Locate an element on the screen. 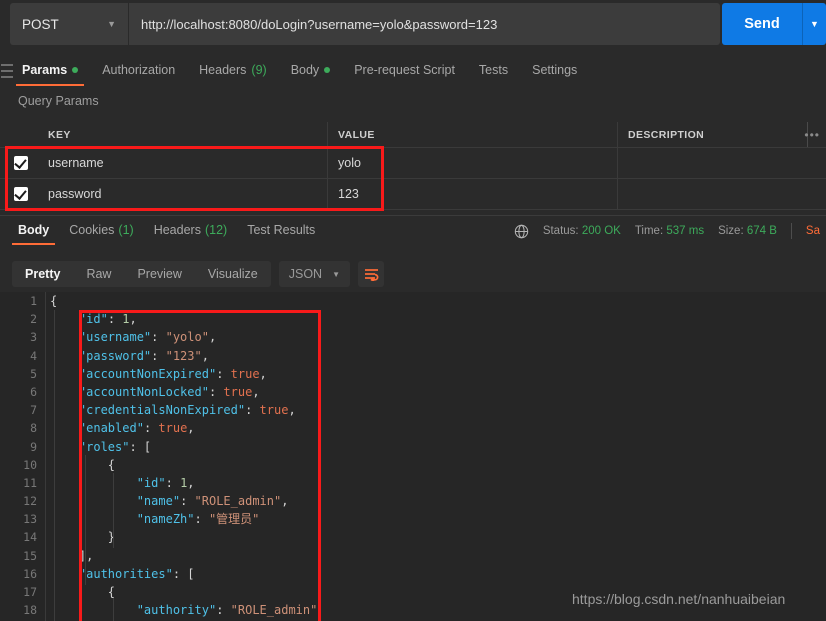 The height and width of the screenshot is (621, 826). code-line: "nameZh": "管理员" is located at coordinates (435, 519).